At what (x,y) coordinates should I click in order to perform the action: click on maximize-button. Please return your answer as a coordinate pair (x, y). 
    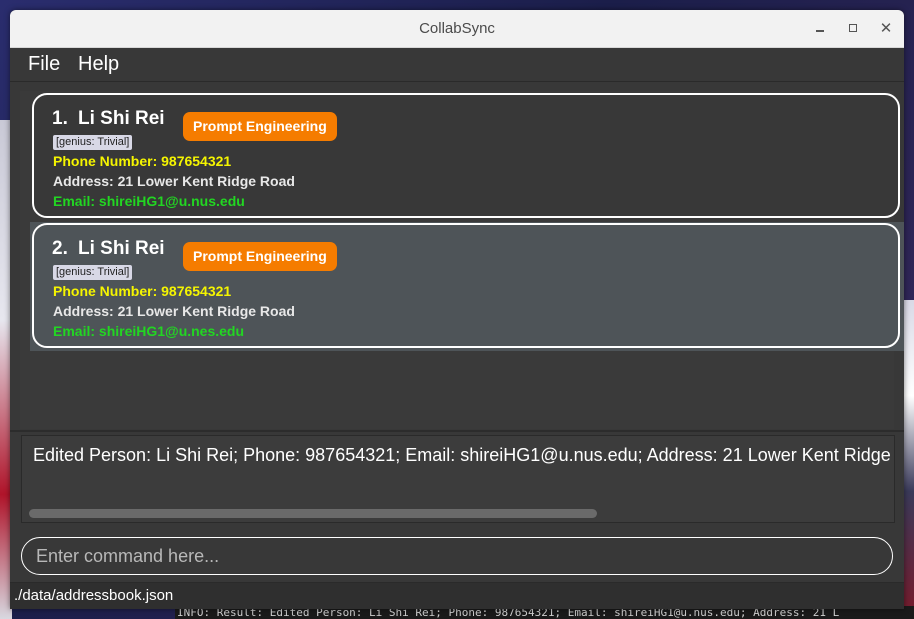
    Looking at the image, I should click on (853, 28).